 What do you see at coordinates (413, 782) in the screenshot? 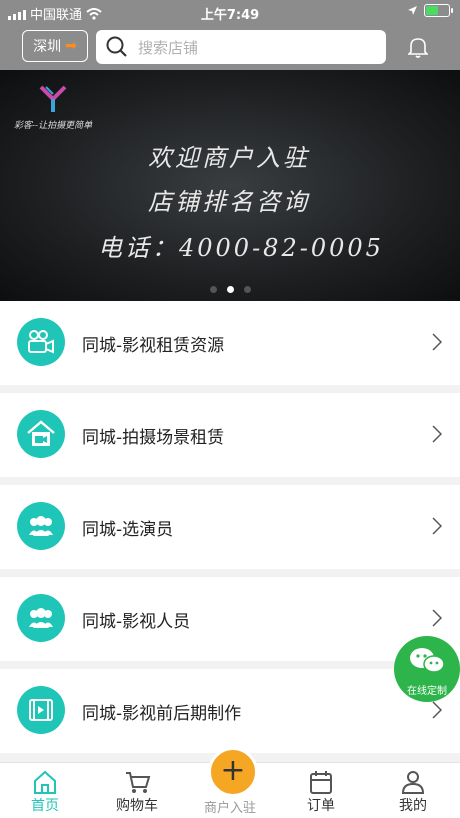
I see `user-icon` at bounding box center [413, 782].